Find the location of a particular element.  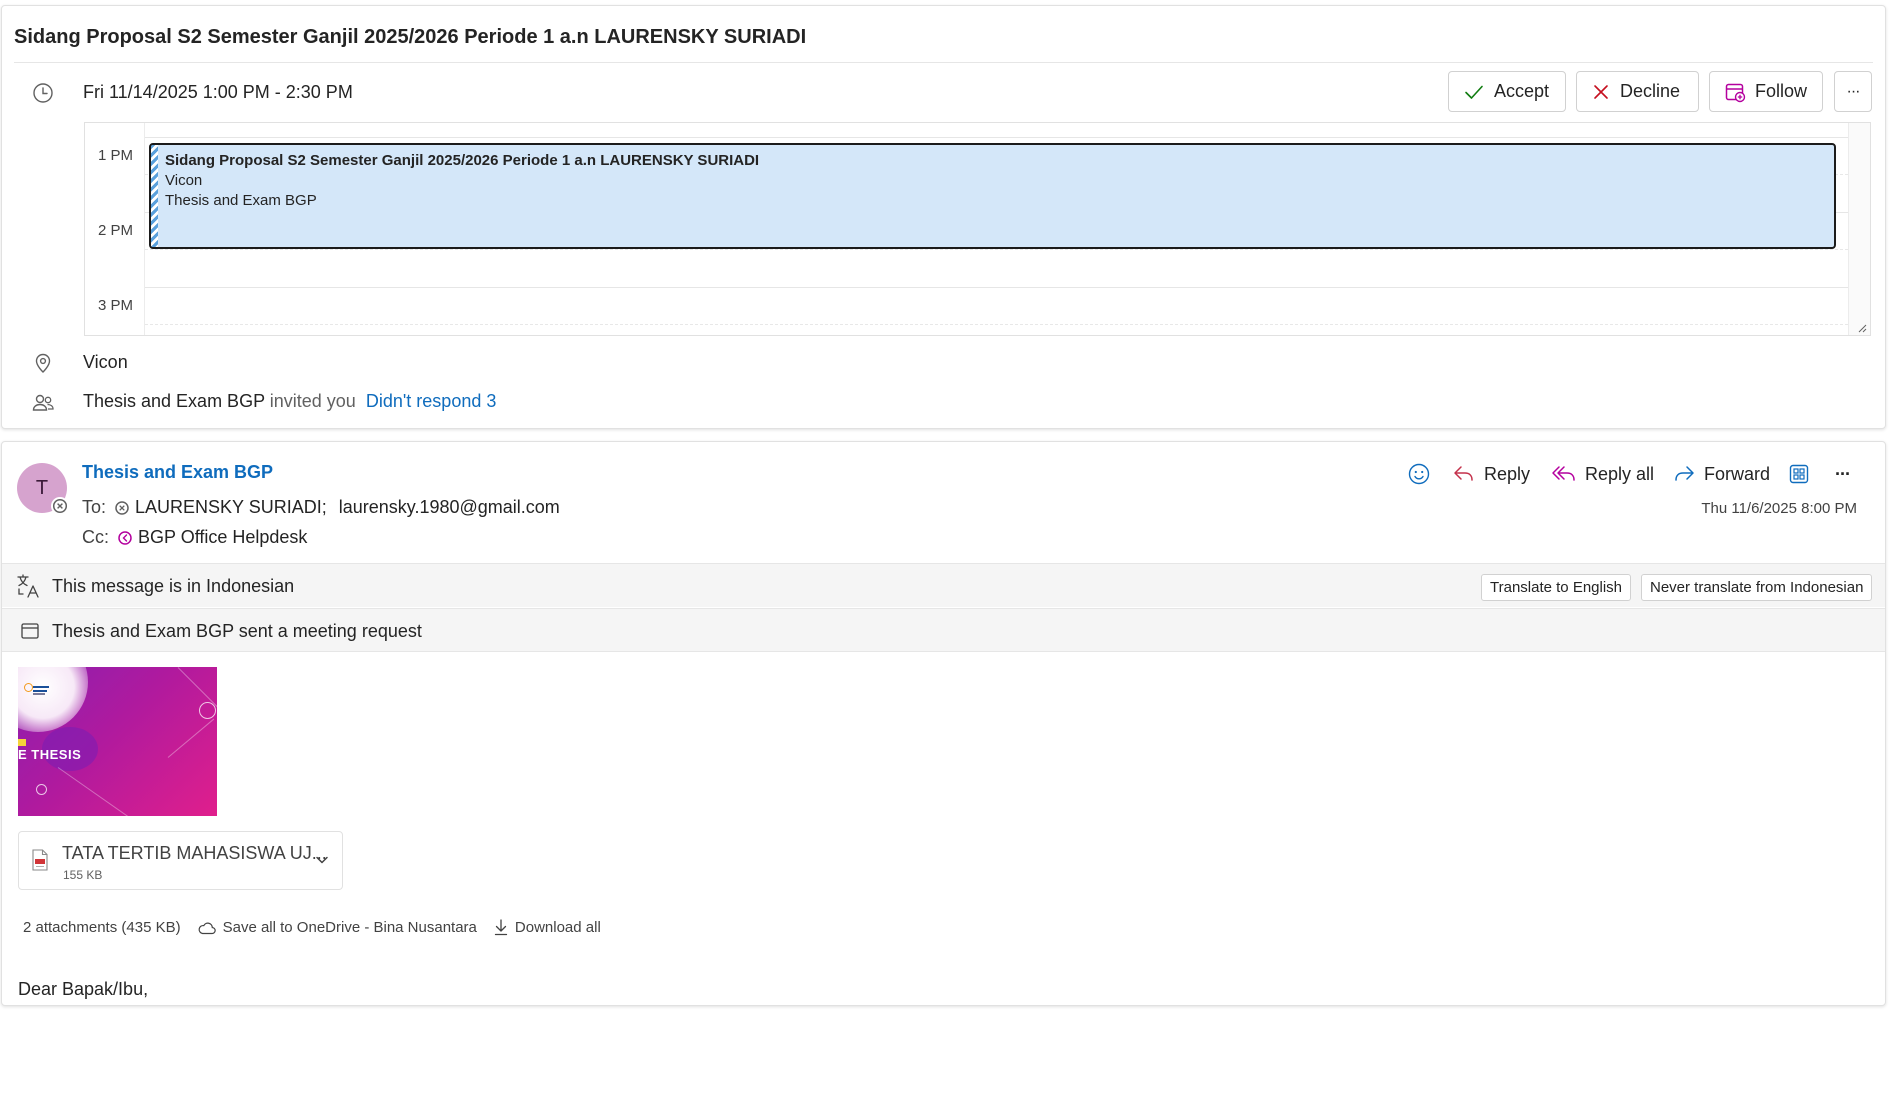

decline-label: Decline is located at coordinates (1650, 91).